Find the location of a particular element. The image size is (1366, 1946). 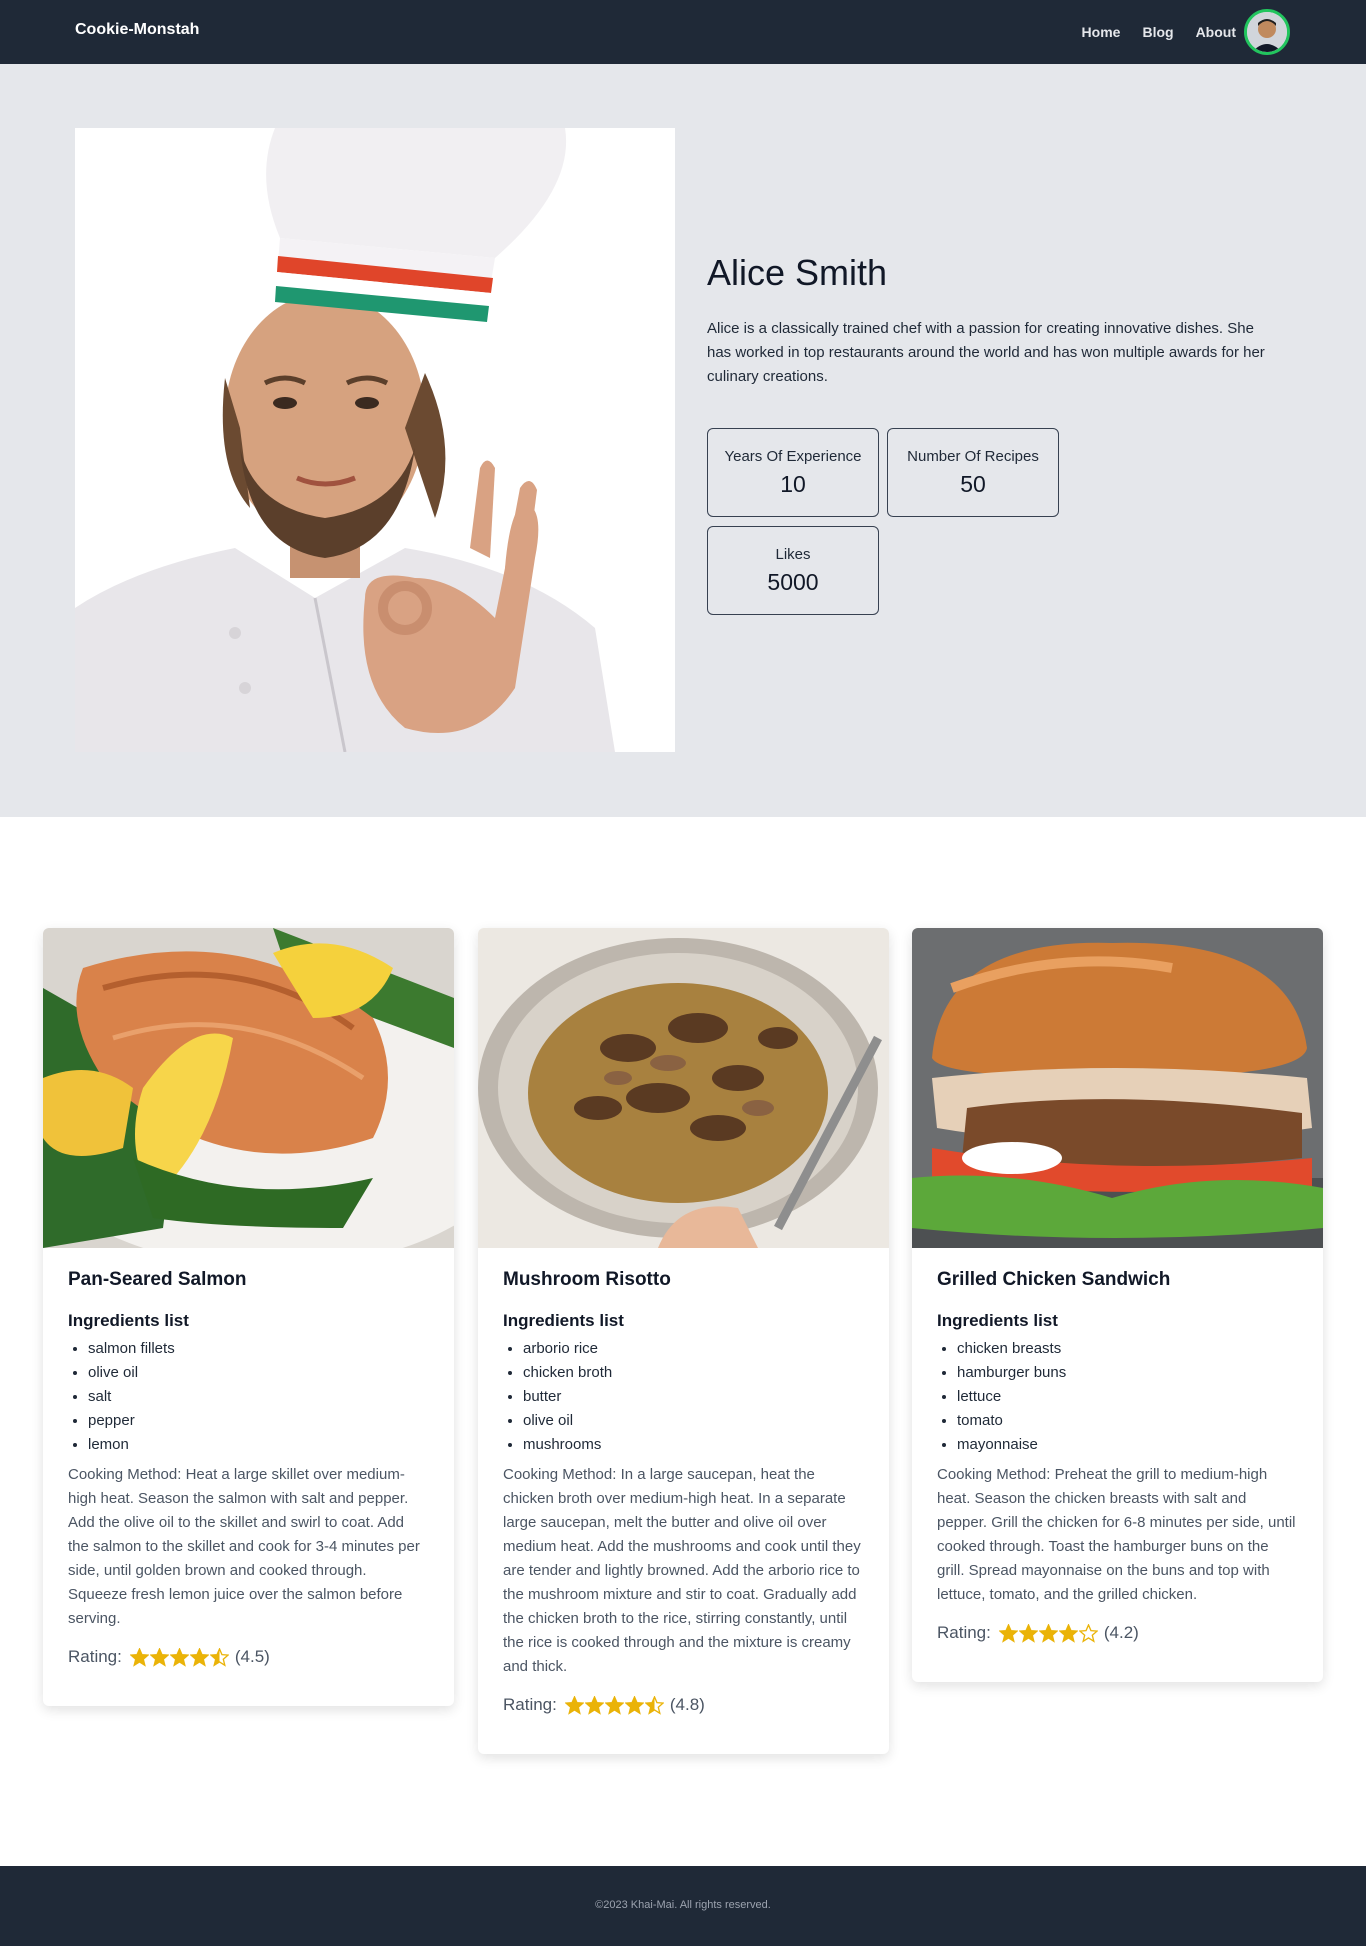

stat-number-of-recipes: Number Of Recipes 50 is located at coordinates (973, 472).